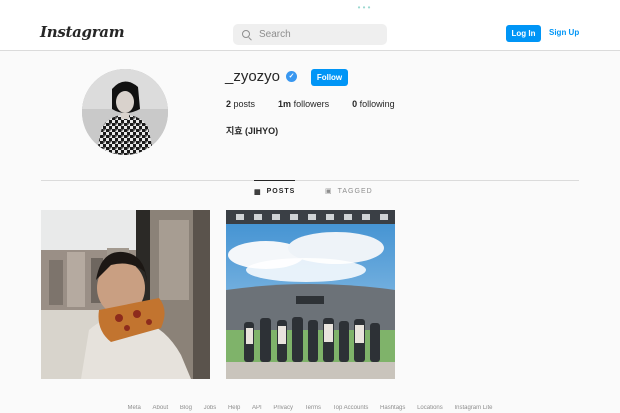  I want to click on tab-posts-label: POSTS, so click(281, 191).